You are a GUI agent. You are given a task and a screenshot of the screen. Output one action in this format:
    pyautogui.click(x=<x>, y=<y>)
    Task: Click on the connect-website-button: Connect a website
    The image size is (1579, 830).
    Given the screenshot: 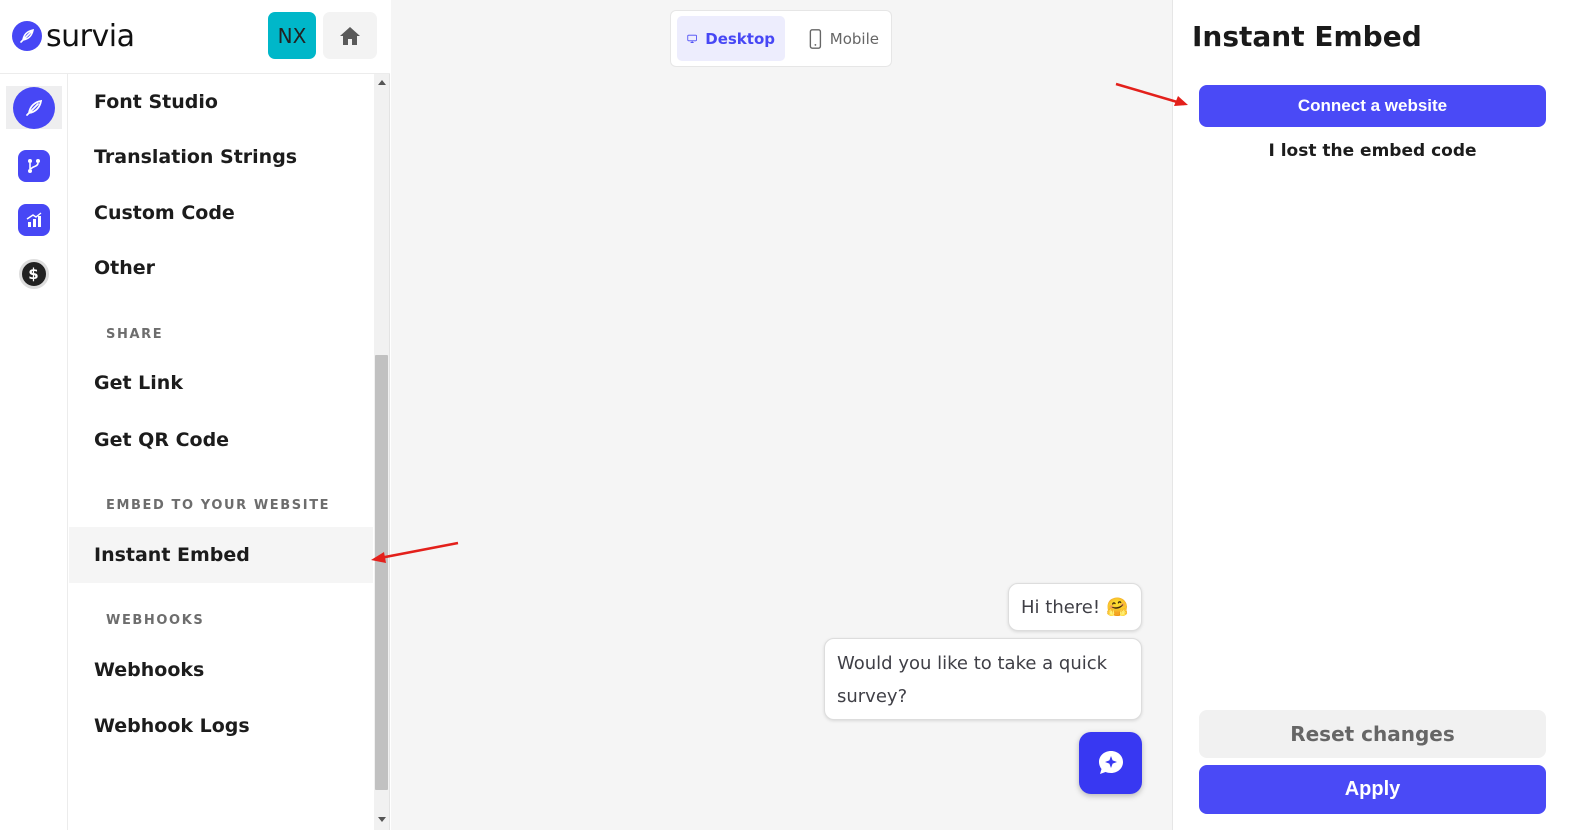 What is the action you would take?
    pyautogui.click(x=1372, y=106)
    